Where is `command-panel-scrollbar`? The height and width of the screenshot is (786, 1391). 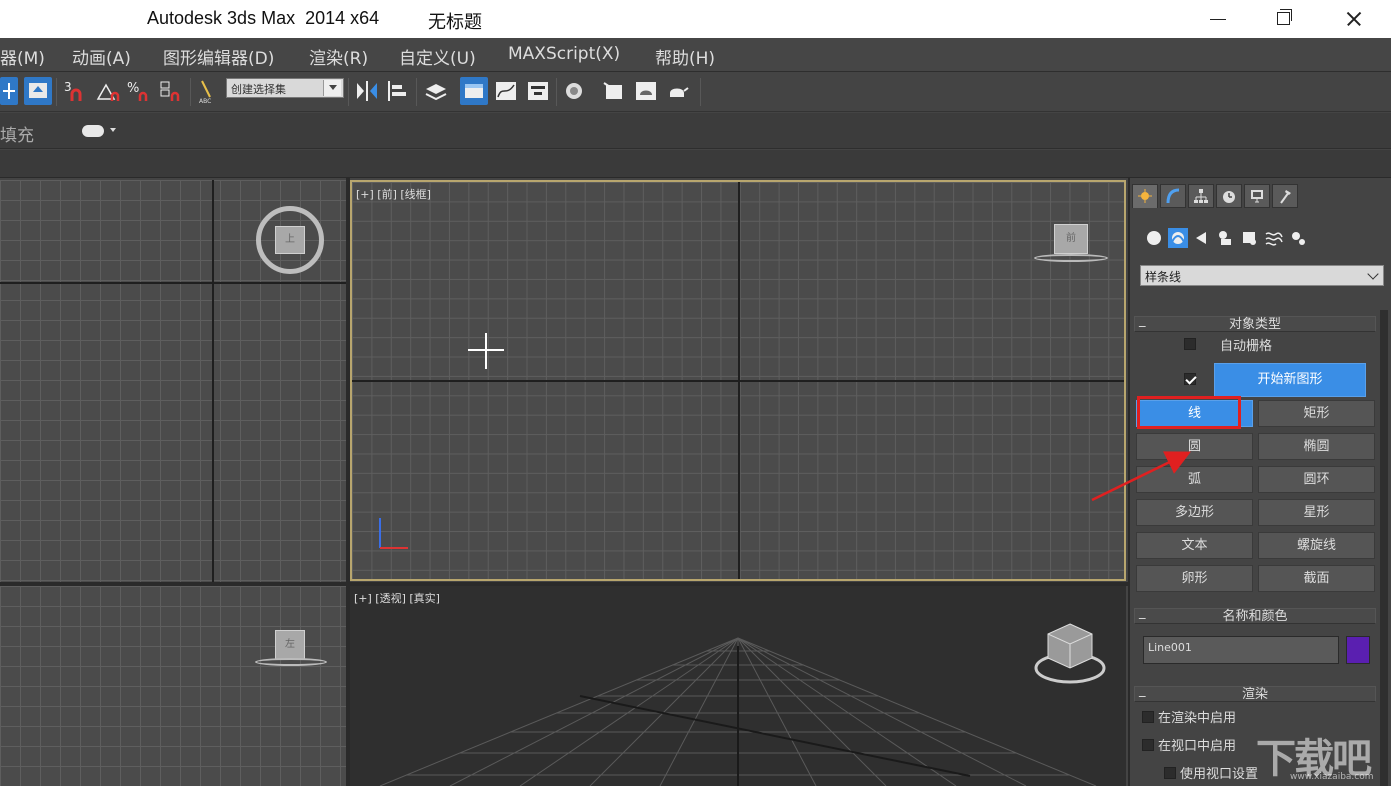 command-panel-scrollbar is located at coordinates (1384, 548).